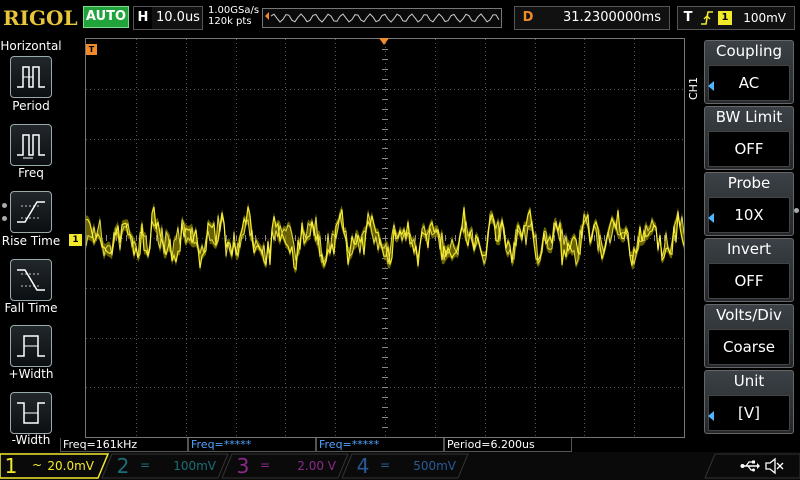  What do you see at coordinates (31, 46) in the screenshot?
I see `measure-category-title: Horizontal` at bounding box center [31, 46].